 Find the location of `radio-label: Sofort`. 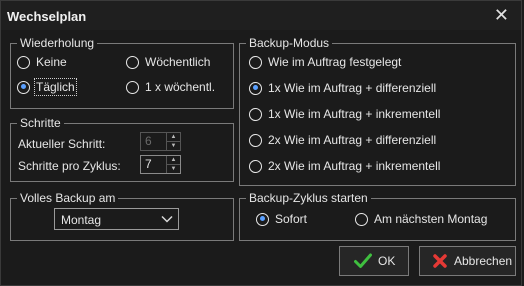

radio-label: Sofort is located at coordinates (291, 219).